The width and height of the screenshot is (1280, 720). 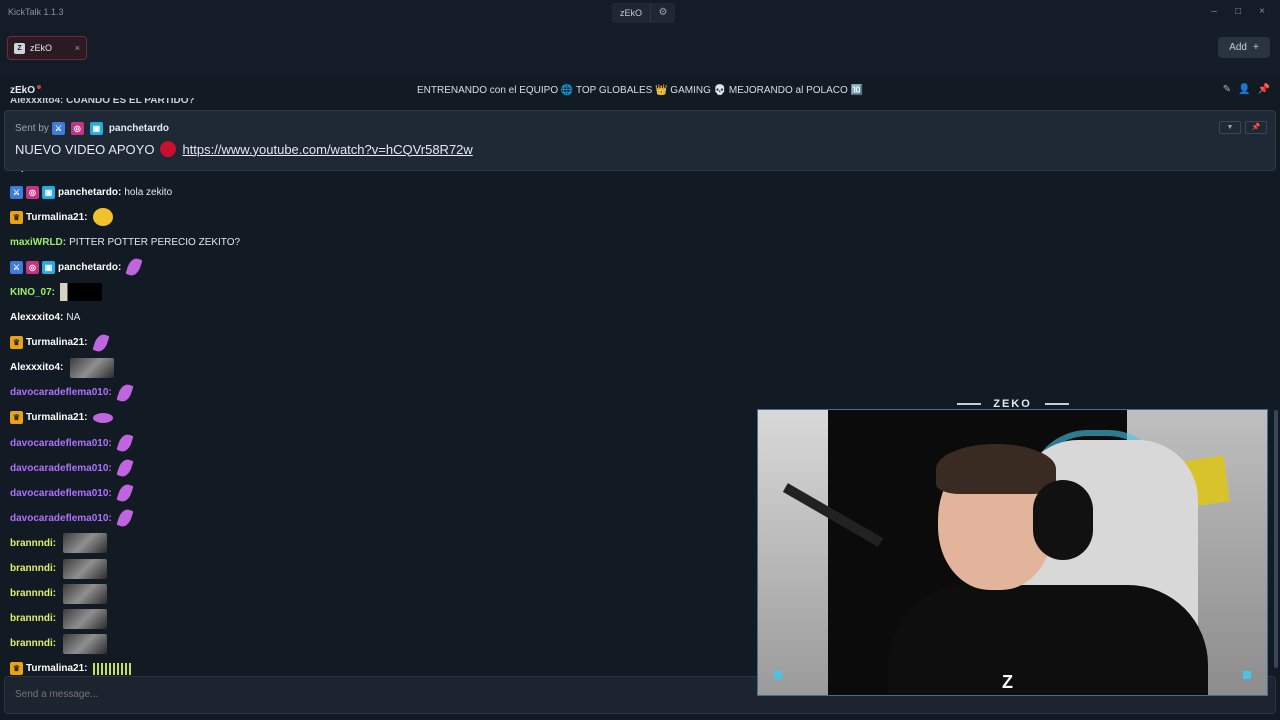 What do you see at coordinates (1214, 12) in the screenshot?
I see `minimize-button: –` at bounding box center [1214, 12].